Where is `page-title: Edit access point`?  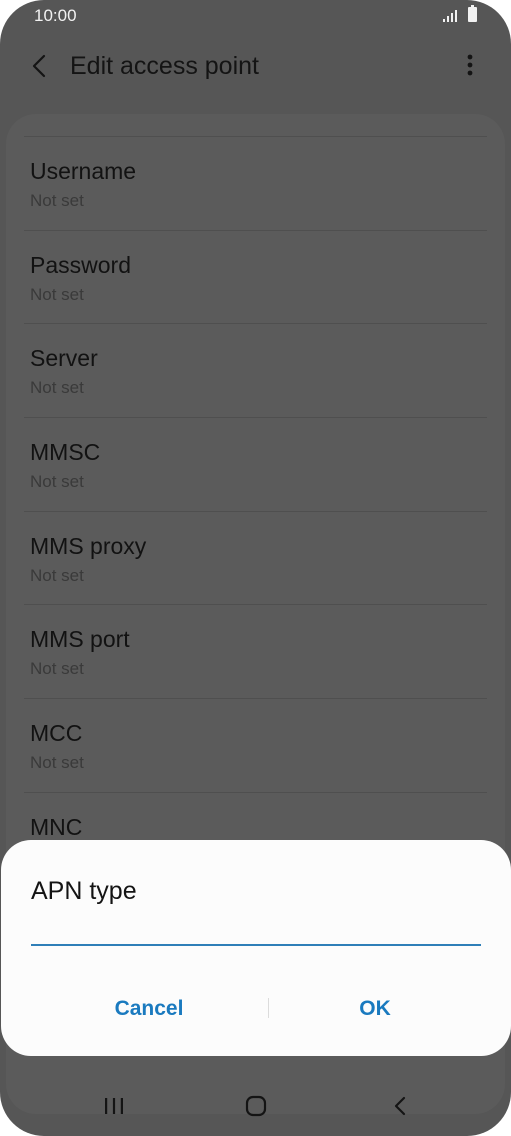 page-title: Edit access point is located at coordinates (164, 66).